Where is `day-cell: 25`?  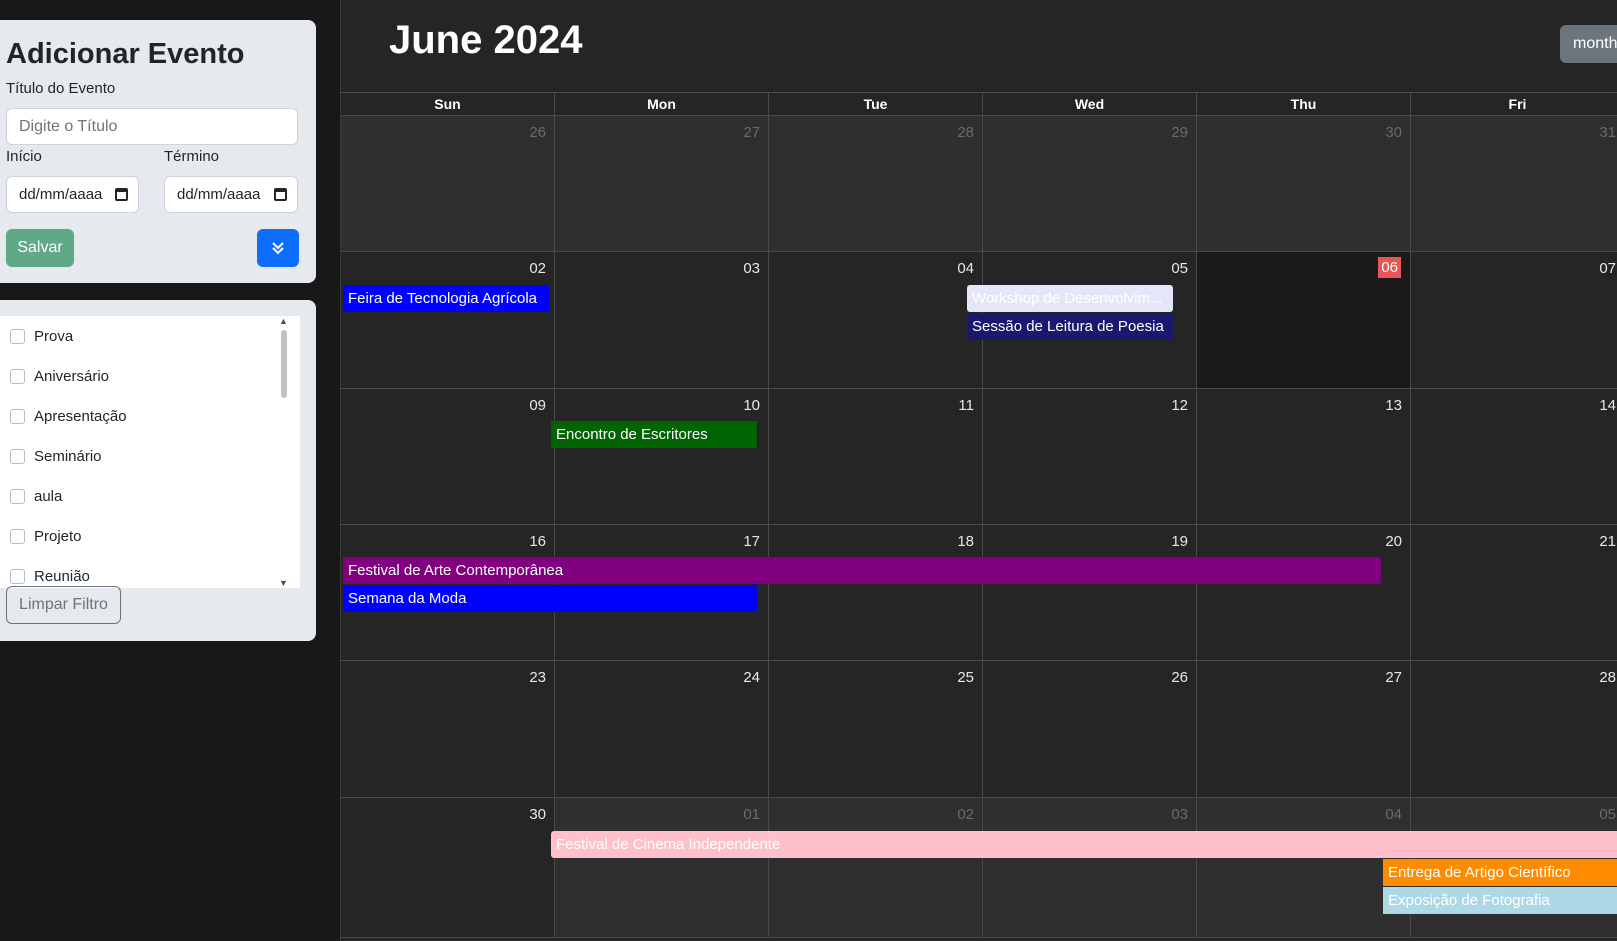
day-cell: 25 is located at coordinates (876, 729).